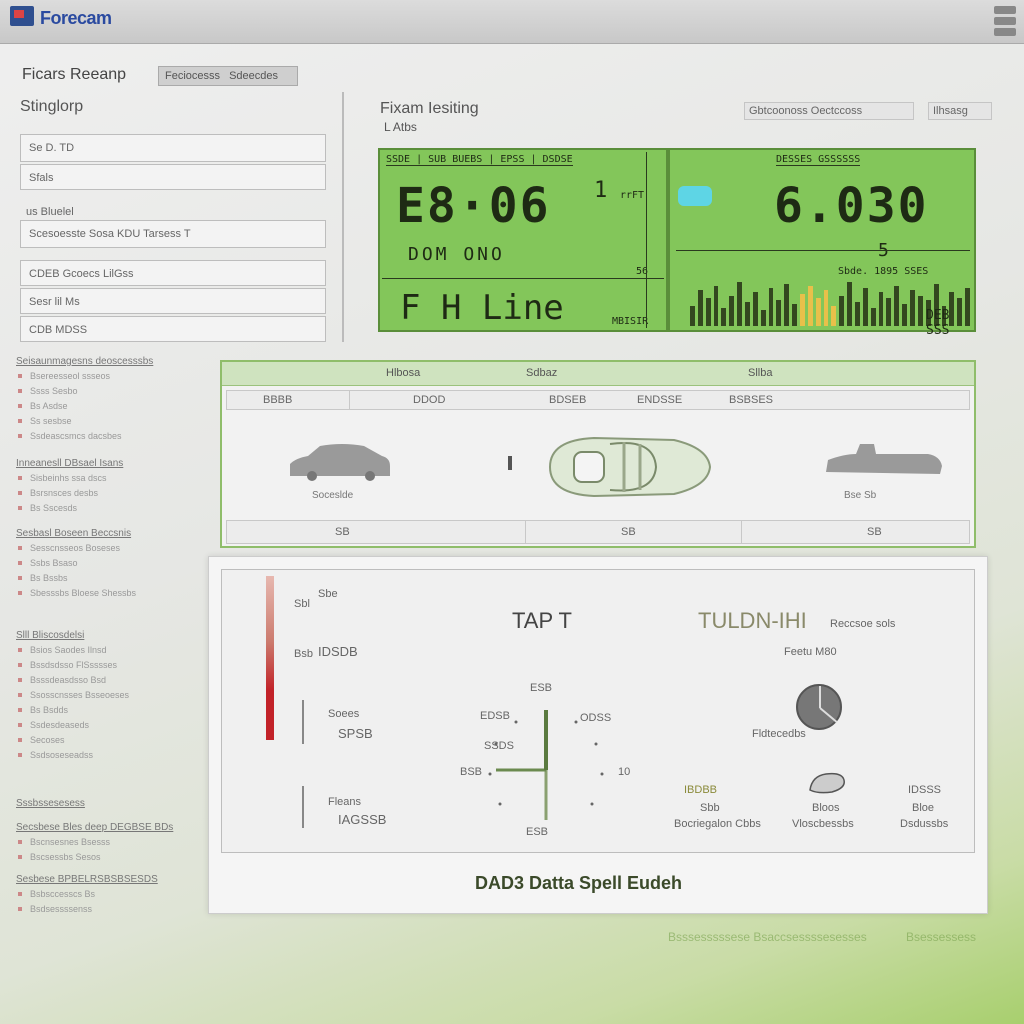 This screenshot has height=1024, width=1024. What do you see at coordinates (277, 400) in the screenshot?
I see `column-header: BBBB` at bounding box center [277, 400].